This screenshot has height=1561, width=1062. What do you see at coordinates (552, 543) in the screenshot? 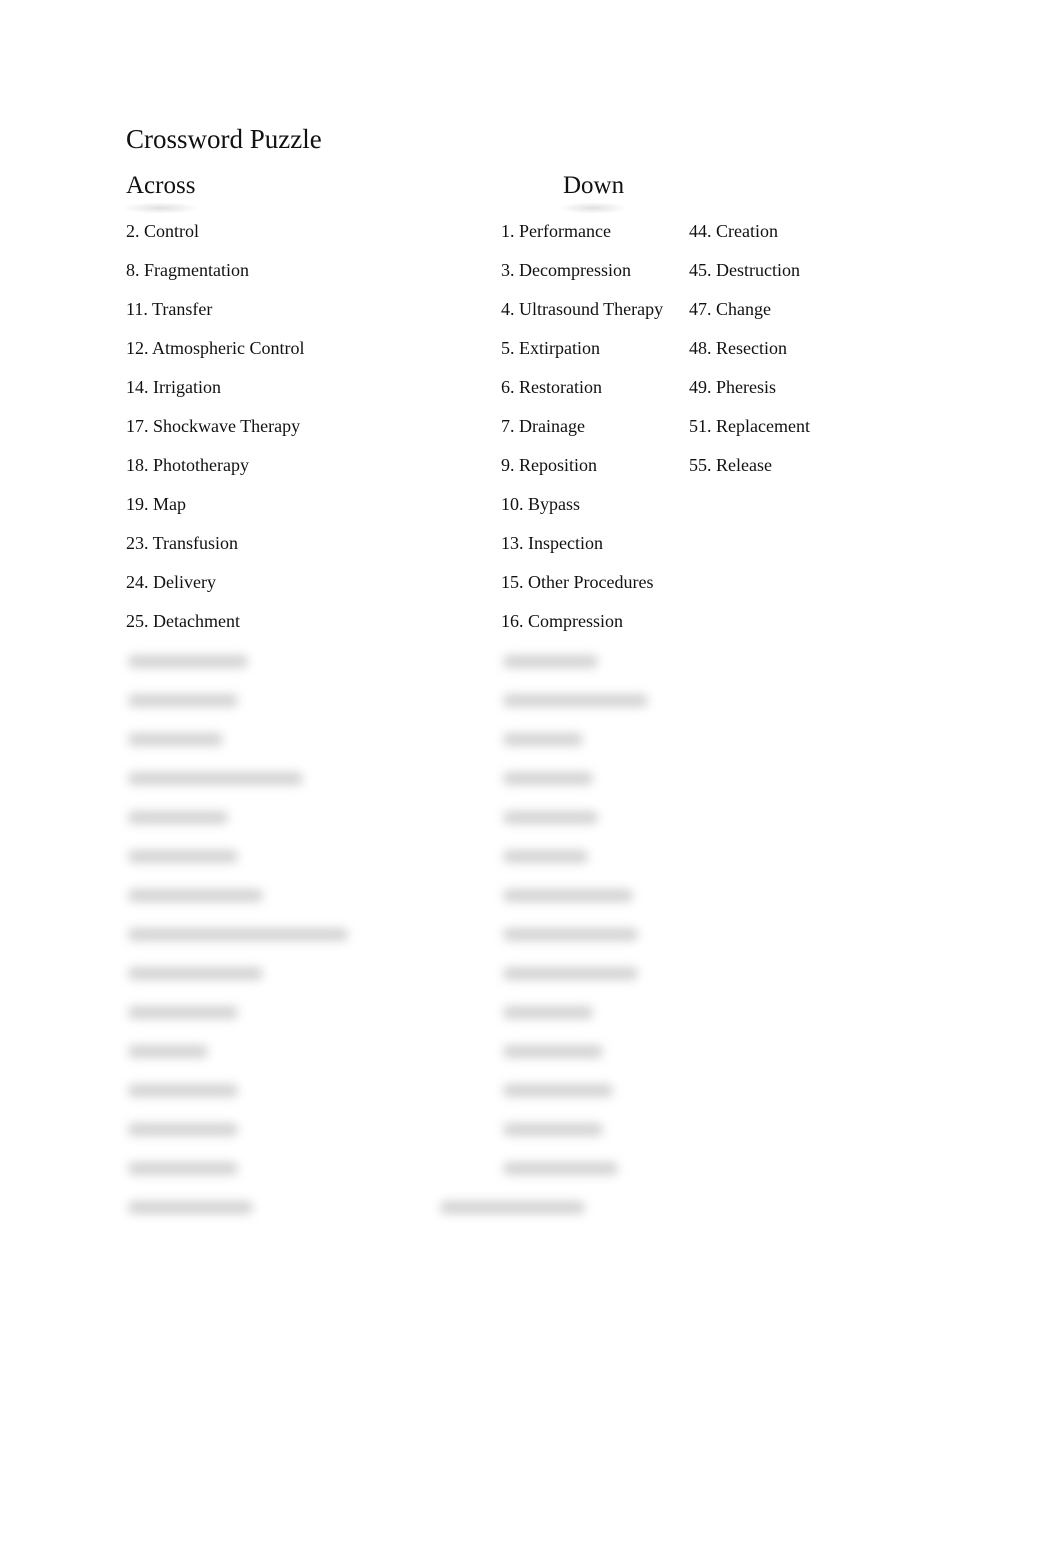
I see `down-clue: 13. Inspection` at bounding box center [552, 543].